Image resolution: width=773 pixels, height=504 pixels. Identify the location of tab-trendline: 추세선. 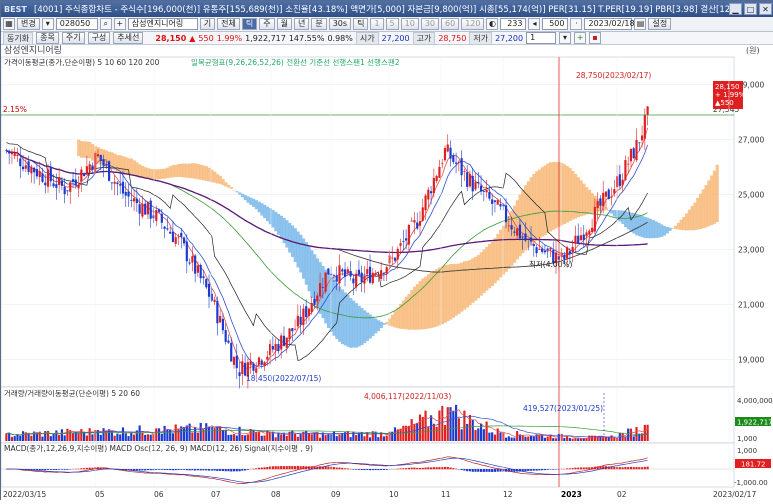
(128, 38).